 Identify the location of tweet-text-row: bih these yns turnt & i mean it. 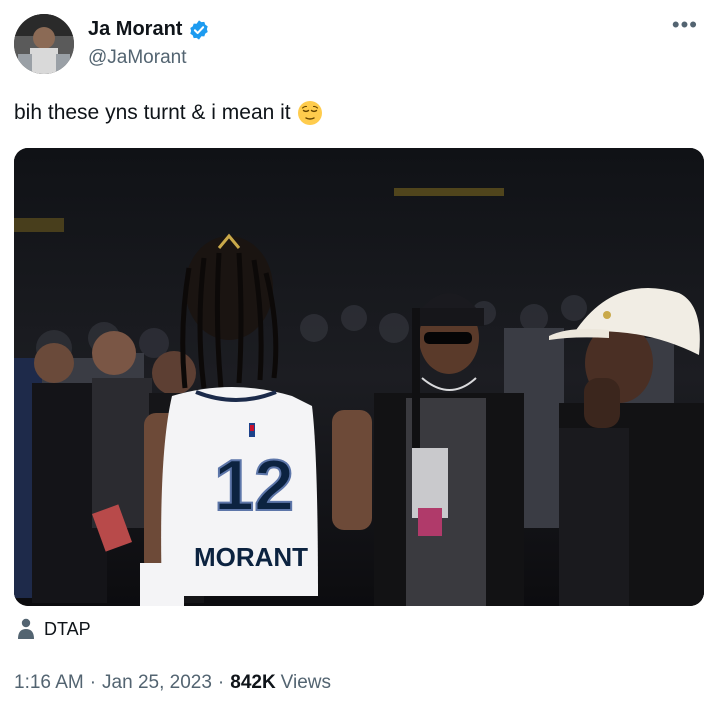
(168, 113).